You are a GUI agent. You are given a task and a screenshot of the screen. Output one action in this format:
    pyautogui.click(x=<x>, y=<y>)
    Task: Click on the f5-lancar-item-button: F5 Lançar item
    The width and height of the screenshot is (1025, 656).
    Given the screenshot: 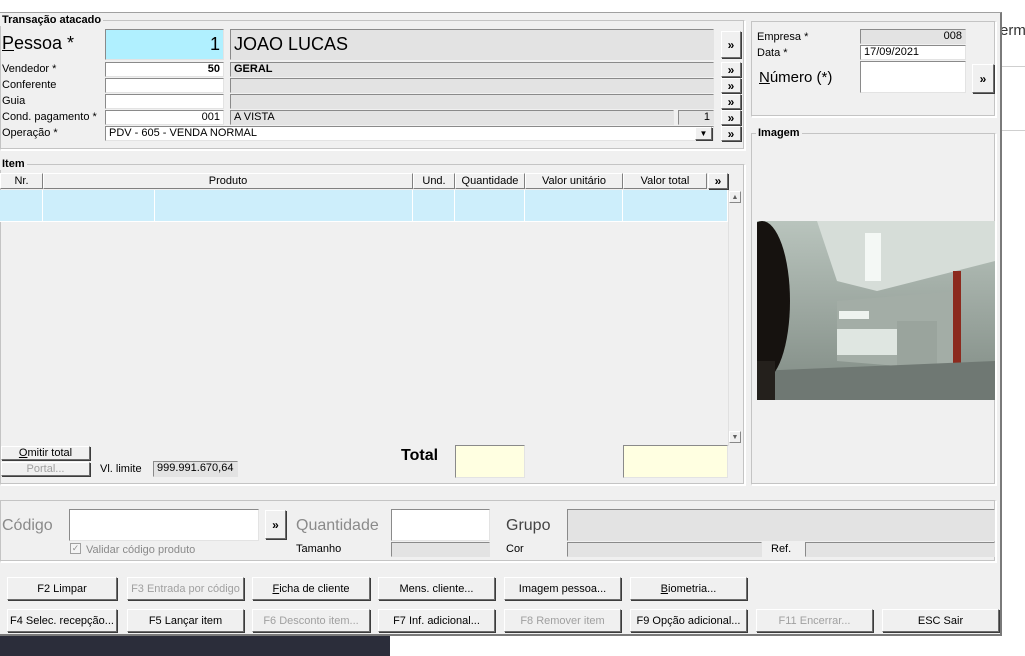 What is the action you would take?
    pyautogui.click(x=185, y=620)
    